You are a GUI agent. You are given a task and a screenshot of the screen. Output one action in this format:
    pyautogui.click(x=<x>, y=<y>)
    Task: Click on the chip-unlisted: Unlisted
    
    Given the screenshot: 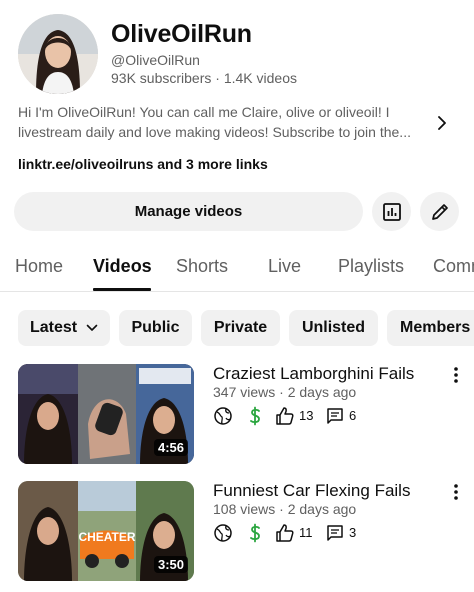 What is the action you would take?
    pyautogui.click(x=333, y=328)
    